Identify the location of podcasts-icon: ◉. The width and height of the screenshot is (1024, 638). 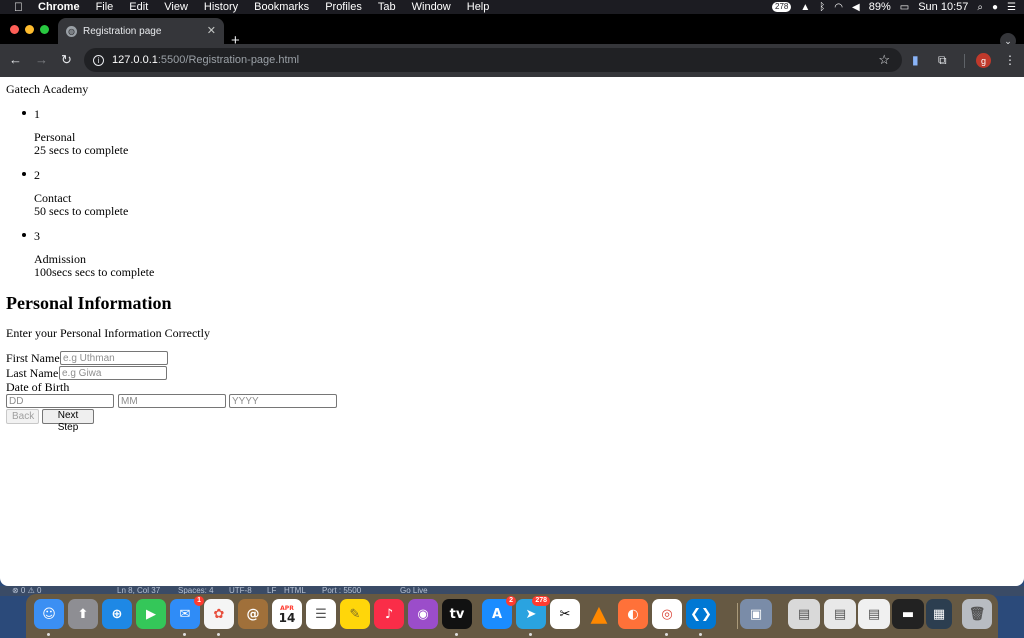
(423, 614).